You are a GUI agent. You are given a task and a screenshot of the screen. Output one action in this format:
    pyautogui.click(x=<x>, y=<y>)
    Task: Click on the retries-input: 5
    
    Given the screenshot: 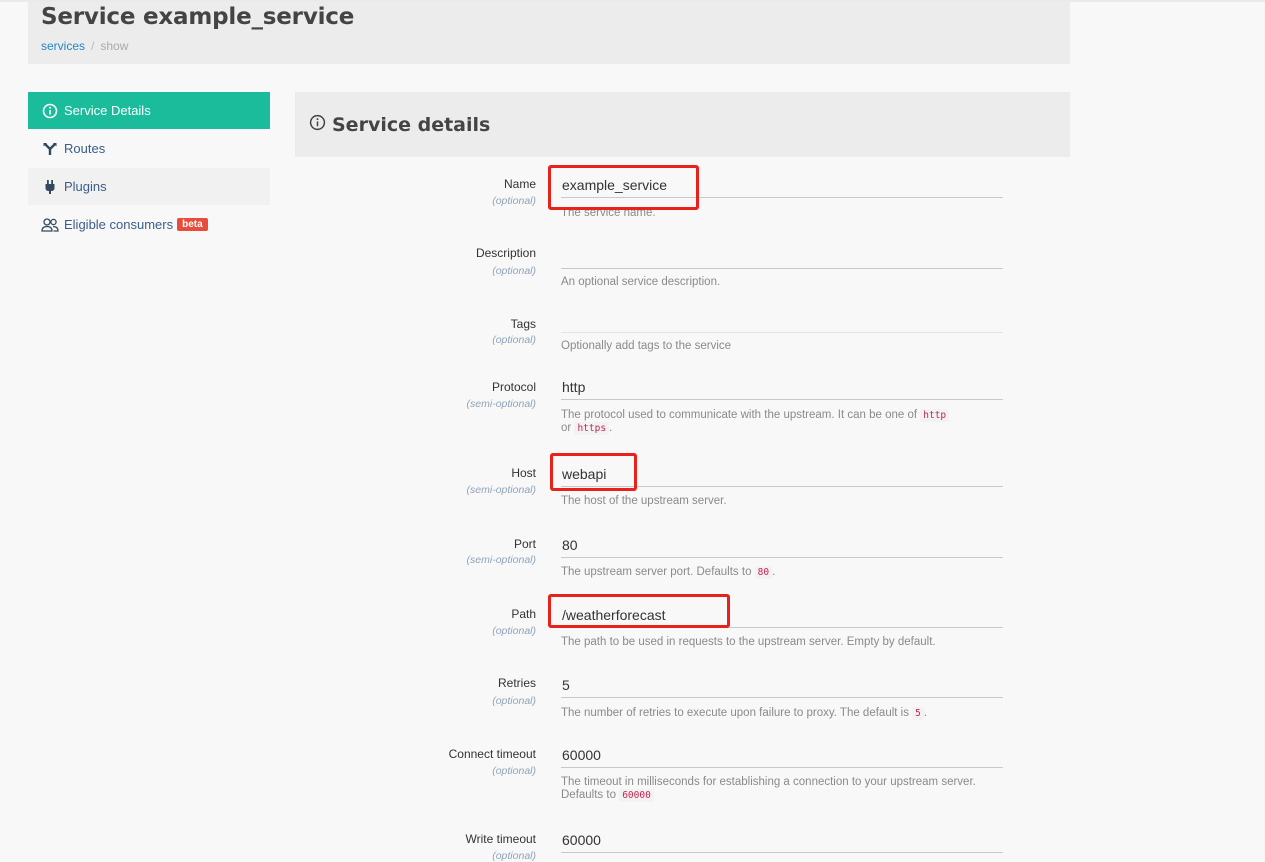 What is the action you would take?
    pyautogui.click(x=782, y=686)
    